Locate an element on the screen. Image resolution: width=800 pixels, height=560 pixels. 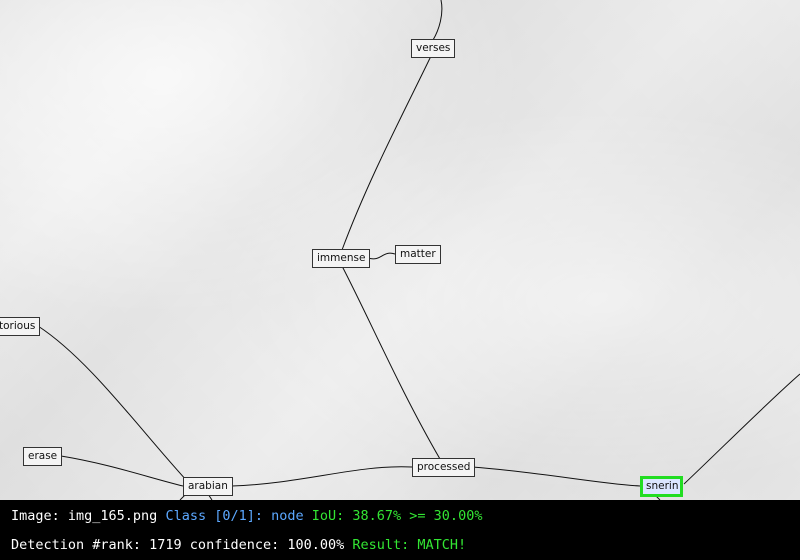
edge-erase-arabian is located at coordinates (122, 471).